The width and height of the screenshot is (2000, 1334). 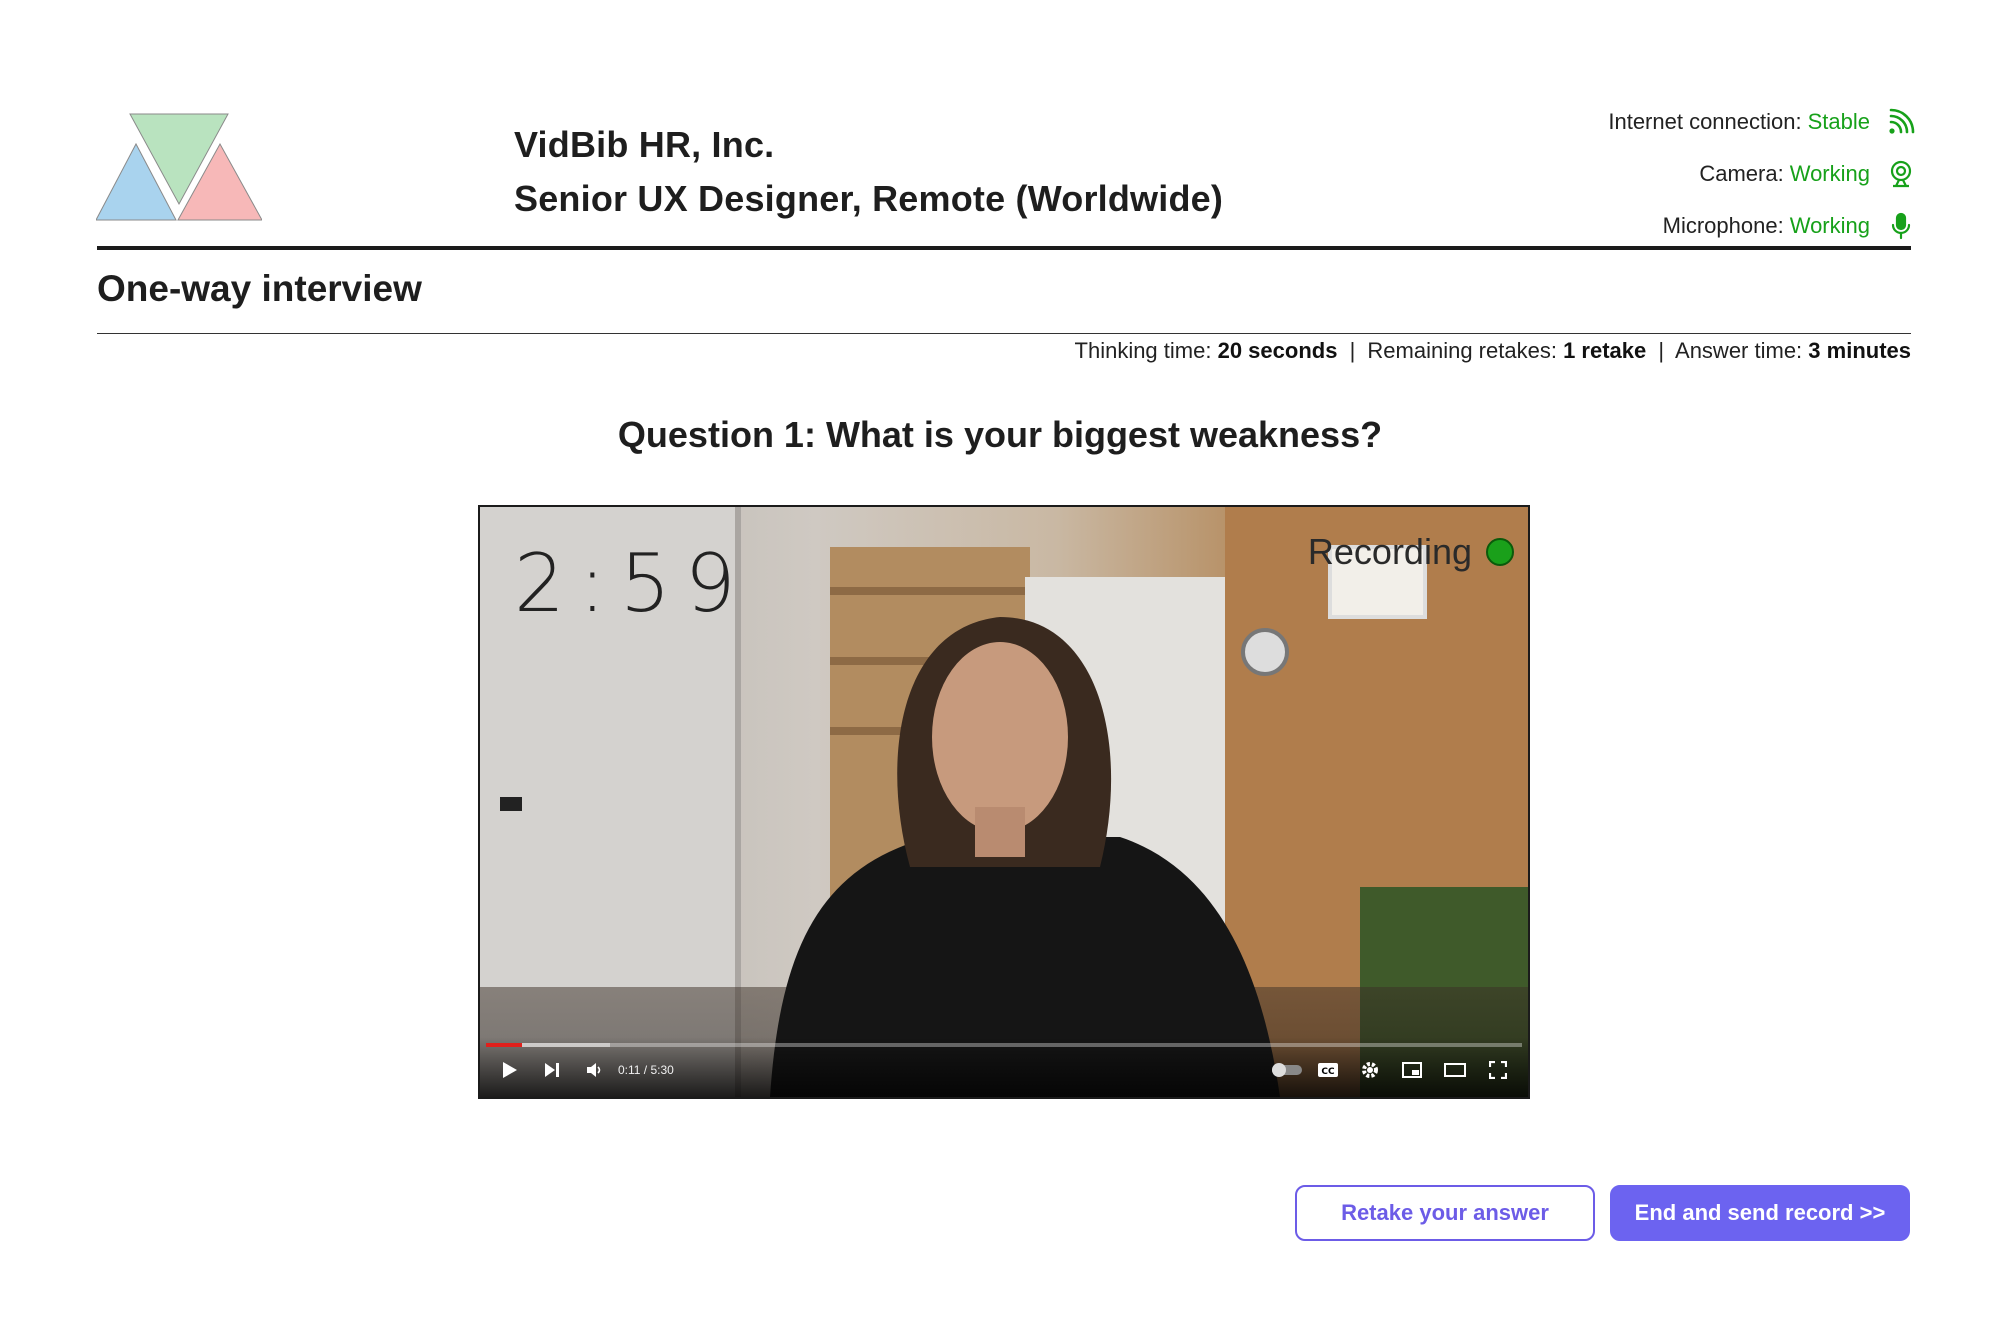 I want to click on company-name: VidBib HR, Inc., so click(x=644, y=144).